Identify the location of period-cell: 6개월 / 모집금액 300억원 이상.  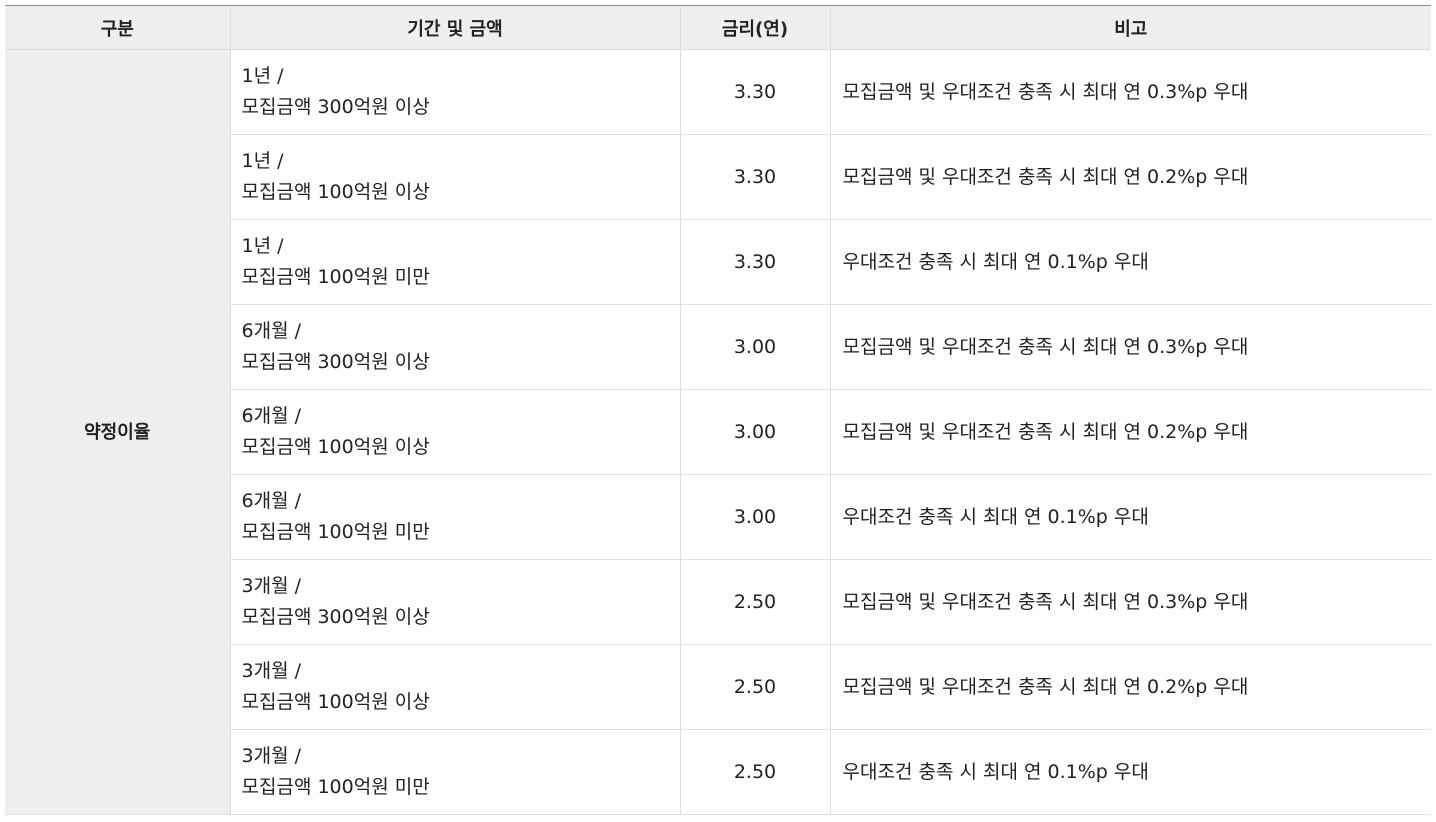
(454, 347).